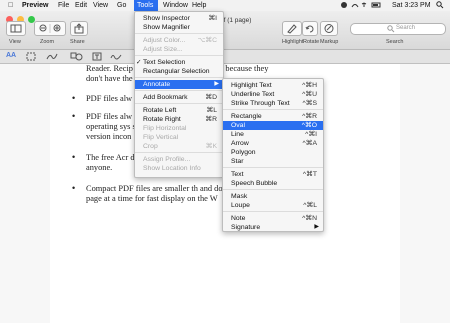 The image size is (450, 323). I want to click on tools-item-adjust-color: Adjust Color... ⌥⌘C, so click(179, 40).